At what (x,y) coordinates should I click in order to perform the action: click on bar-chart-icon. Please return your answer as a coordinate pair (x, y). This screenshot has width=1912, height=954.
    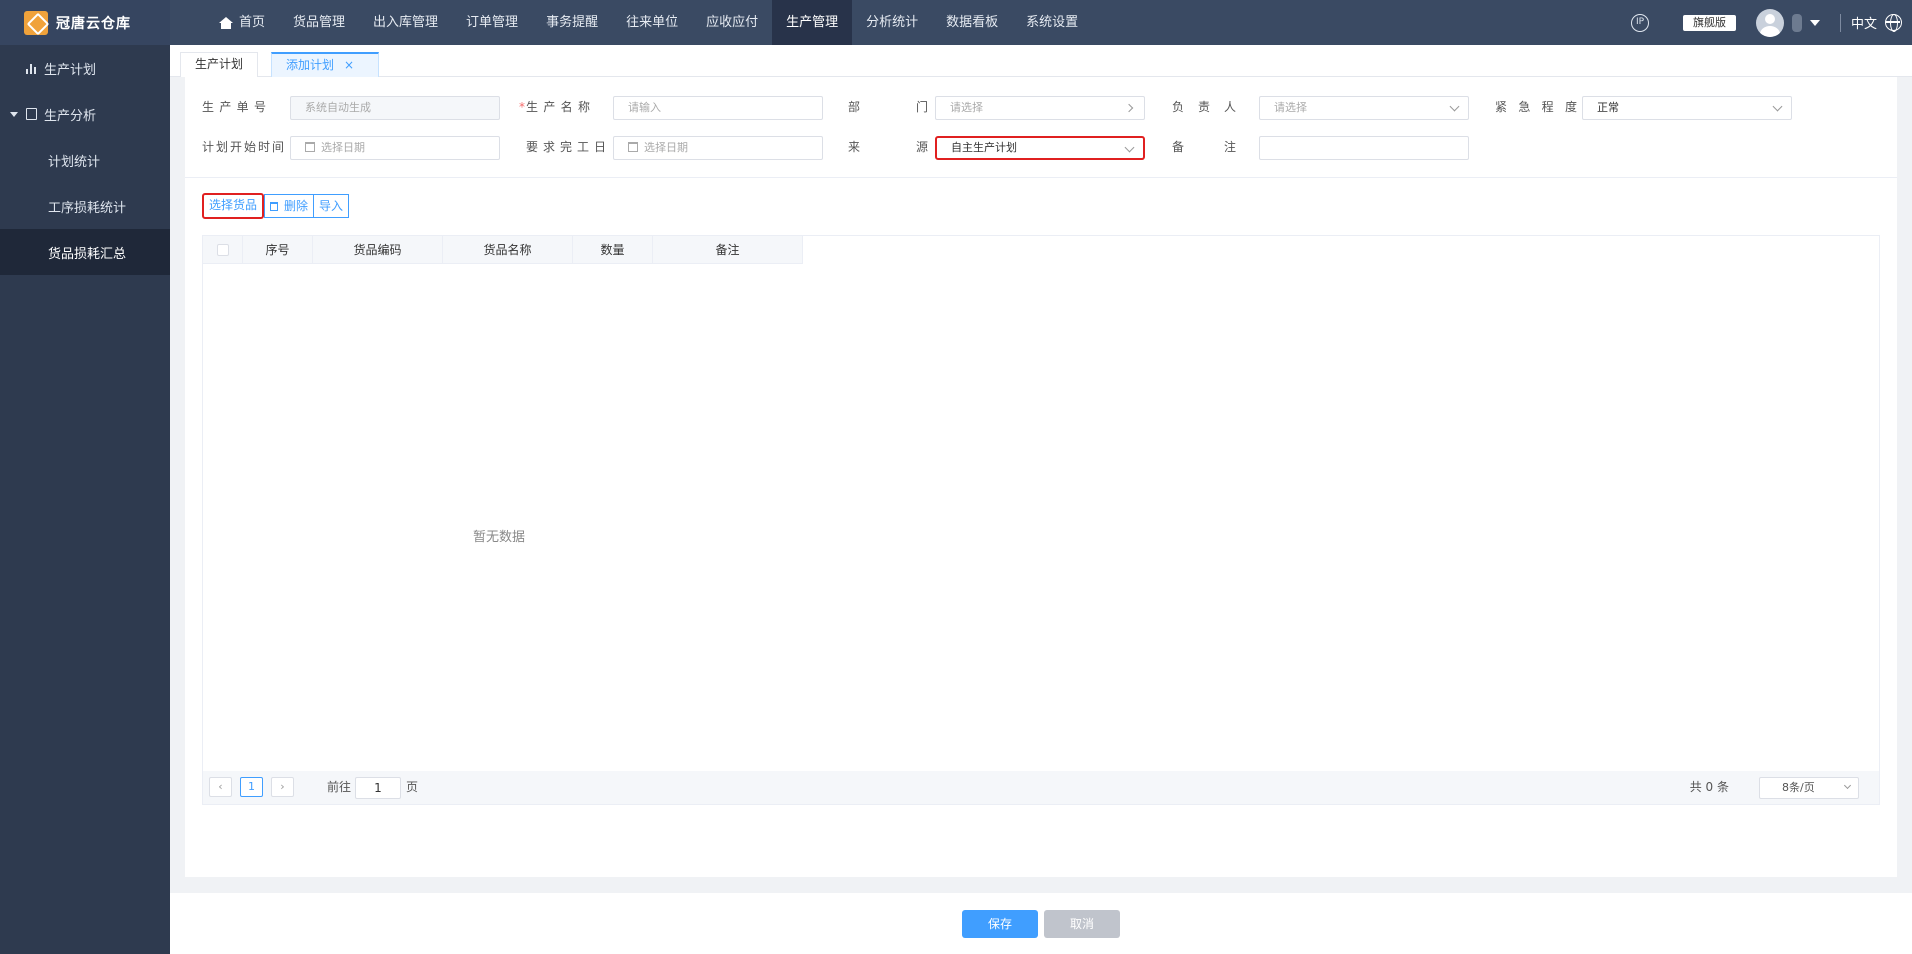
    Looking at the image, I should click on (32, 68).